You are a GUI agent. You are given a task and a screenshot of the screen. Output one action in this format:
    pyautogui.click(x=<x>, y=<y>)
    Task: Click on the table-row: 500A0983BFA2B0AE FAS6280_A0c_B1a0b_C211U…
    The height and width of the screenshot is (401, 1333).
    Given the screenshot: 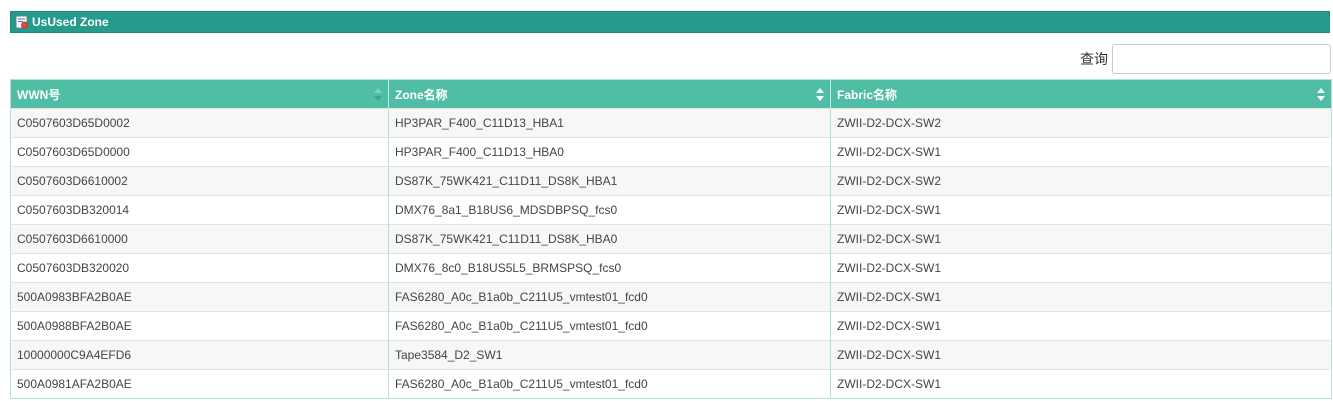 What is the action you would take?
    pyautogui.click(x=671, y=297)
    